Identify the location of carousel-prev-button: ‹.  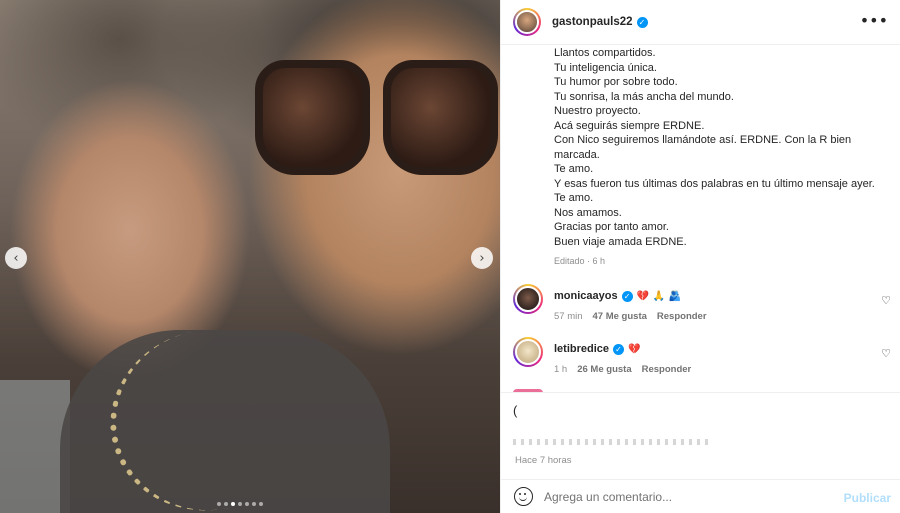
(16, 258).